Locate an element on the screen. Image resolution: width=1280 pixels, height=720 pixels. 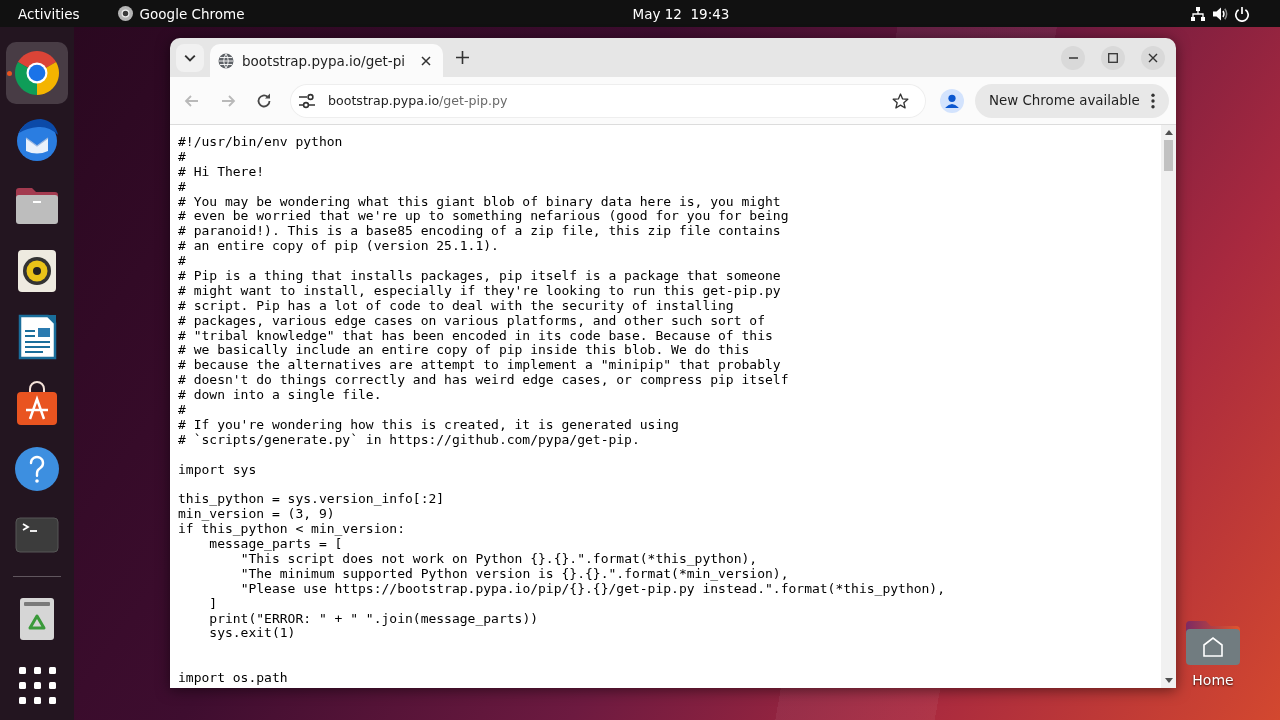
activities-button: Activities is located at coordinates (49, 13).